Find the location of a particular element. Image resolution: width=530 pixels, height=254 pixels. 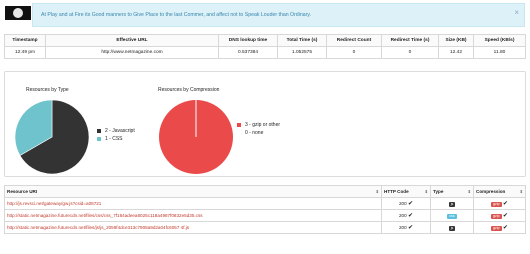

type-cell: css is located at coordinates (452, 215).